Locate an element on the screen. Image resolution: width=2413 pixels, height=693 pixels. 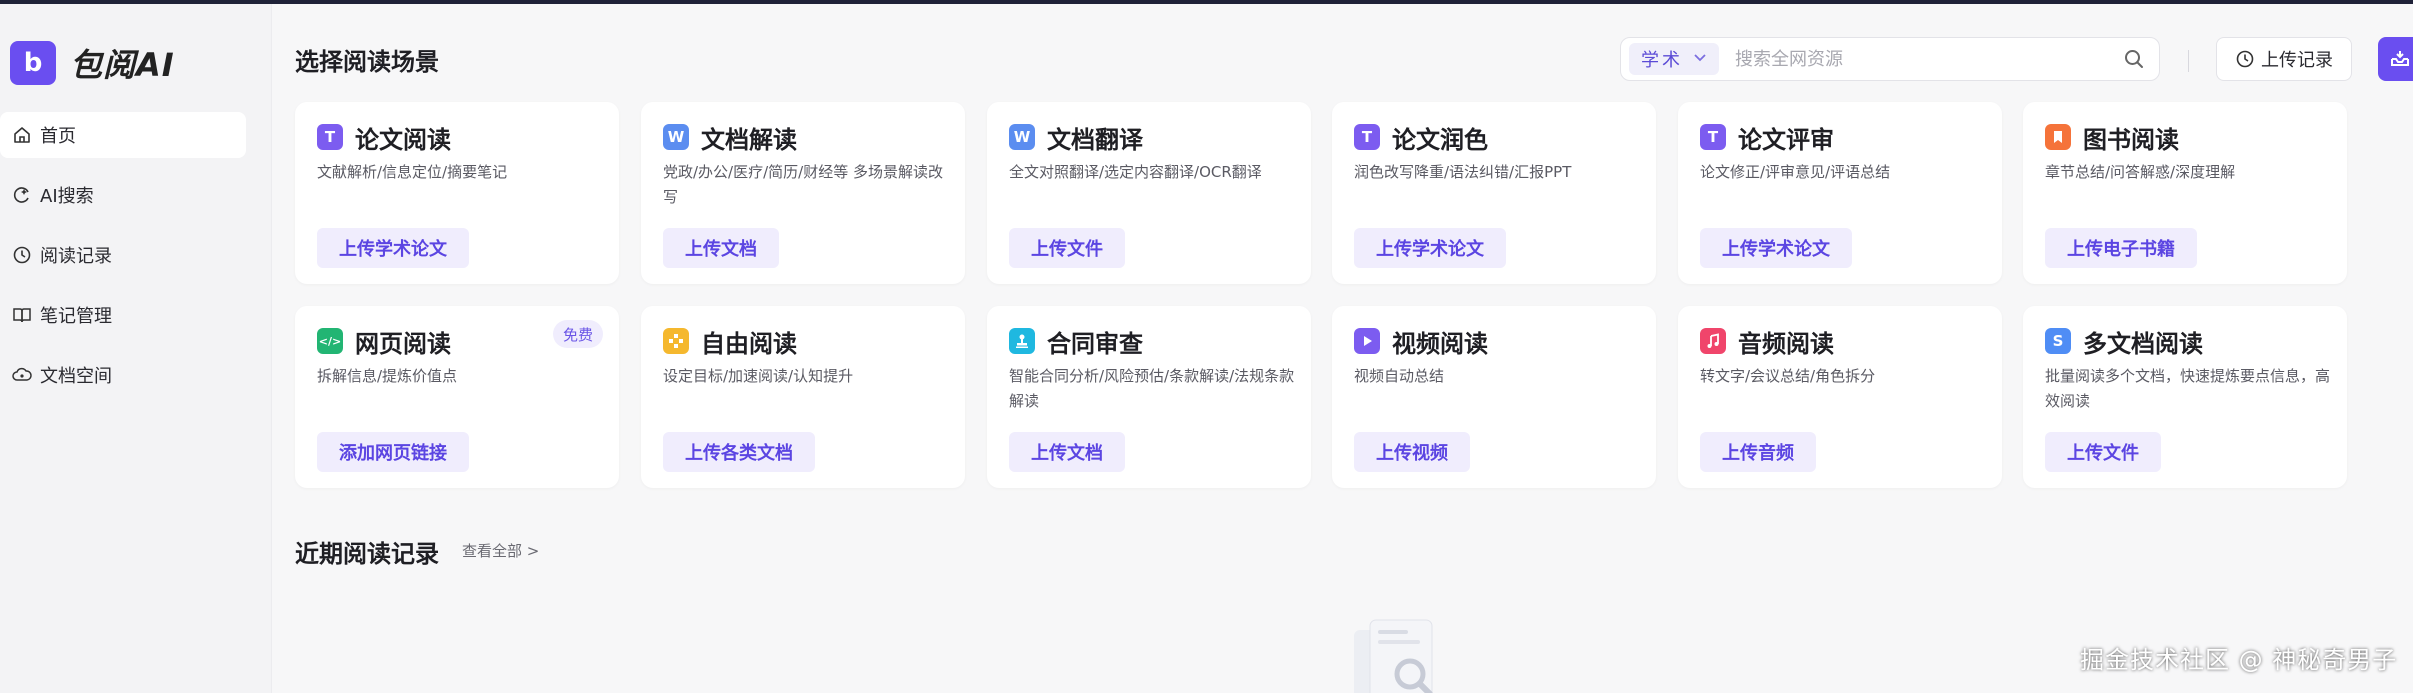
grid-icon is located at coordinates (676, 341).